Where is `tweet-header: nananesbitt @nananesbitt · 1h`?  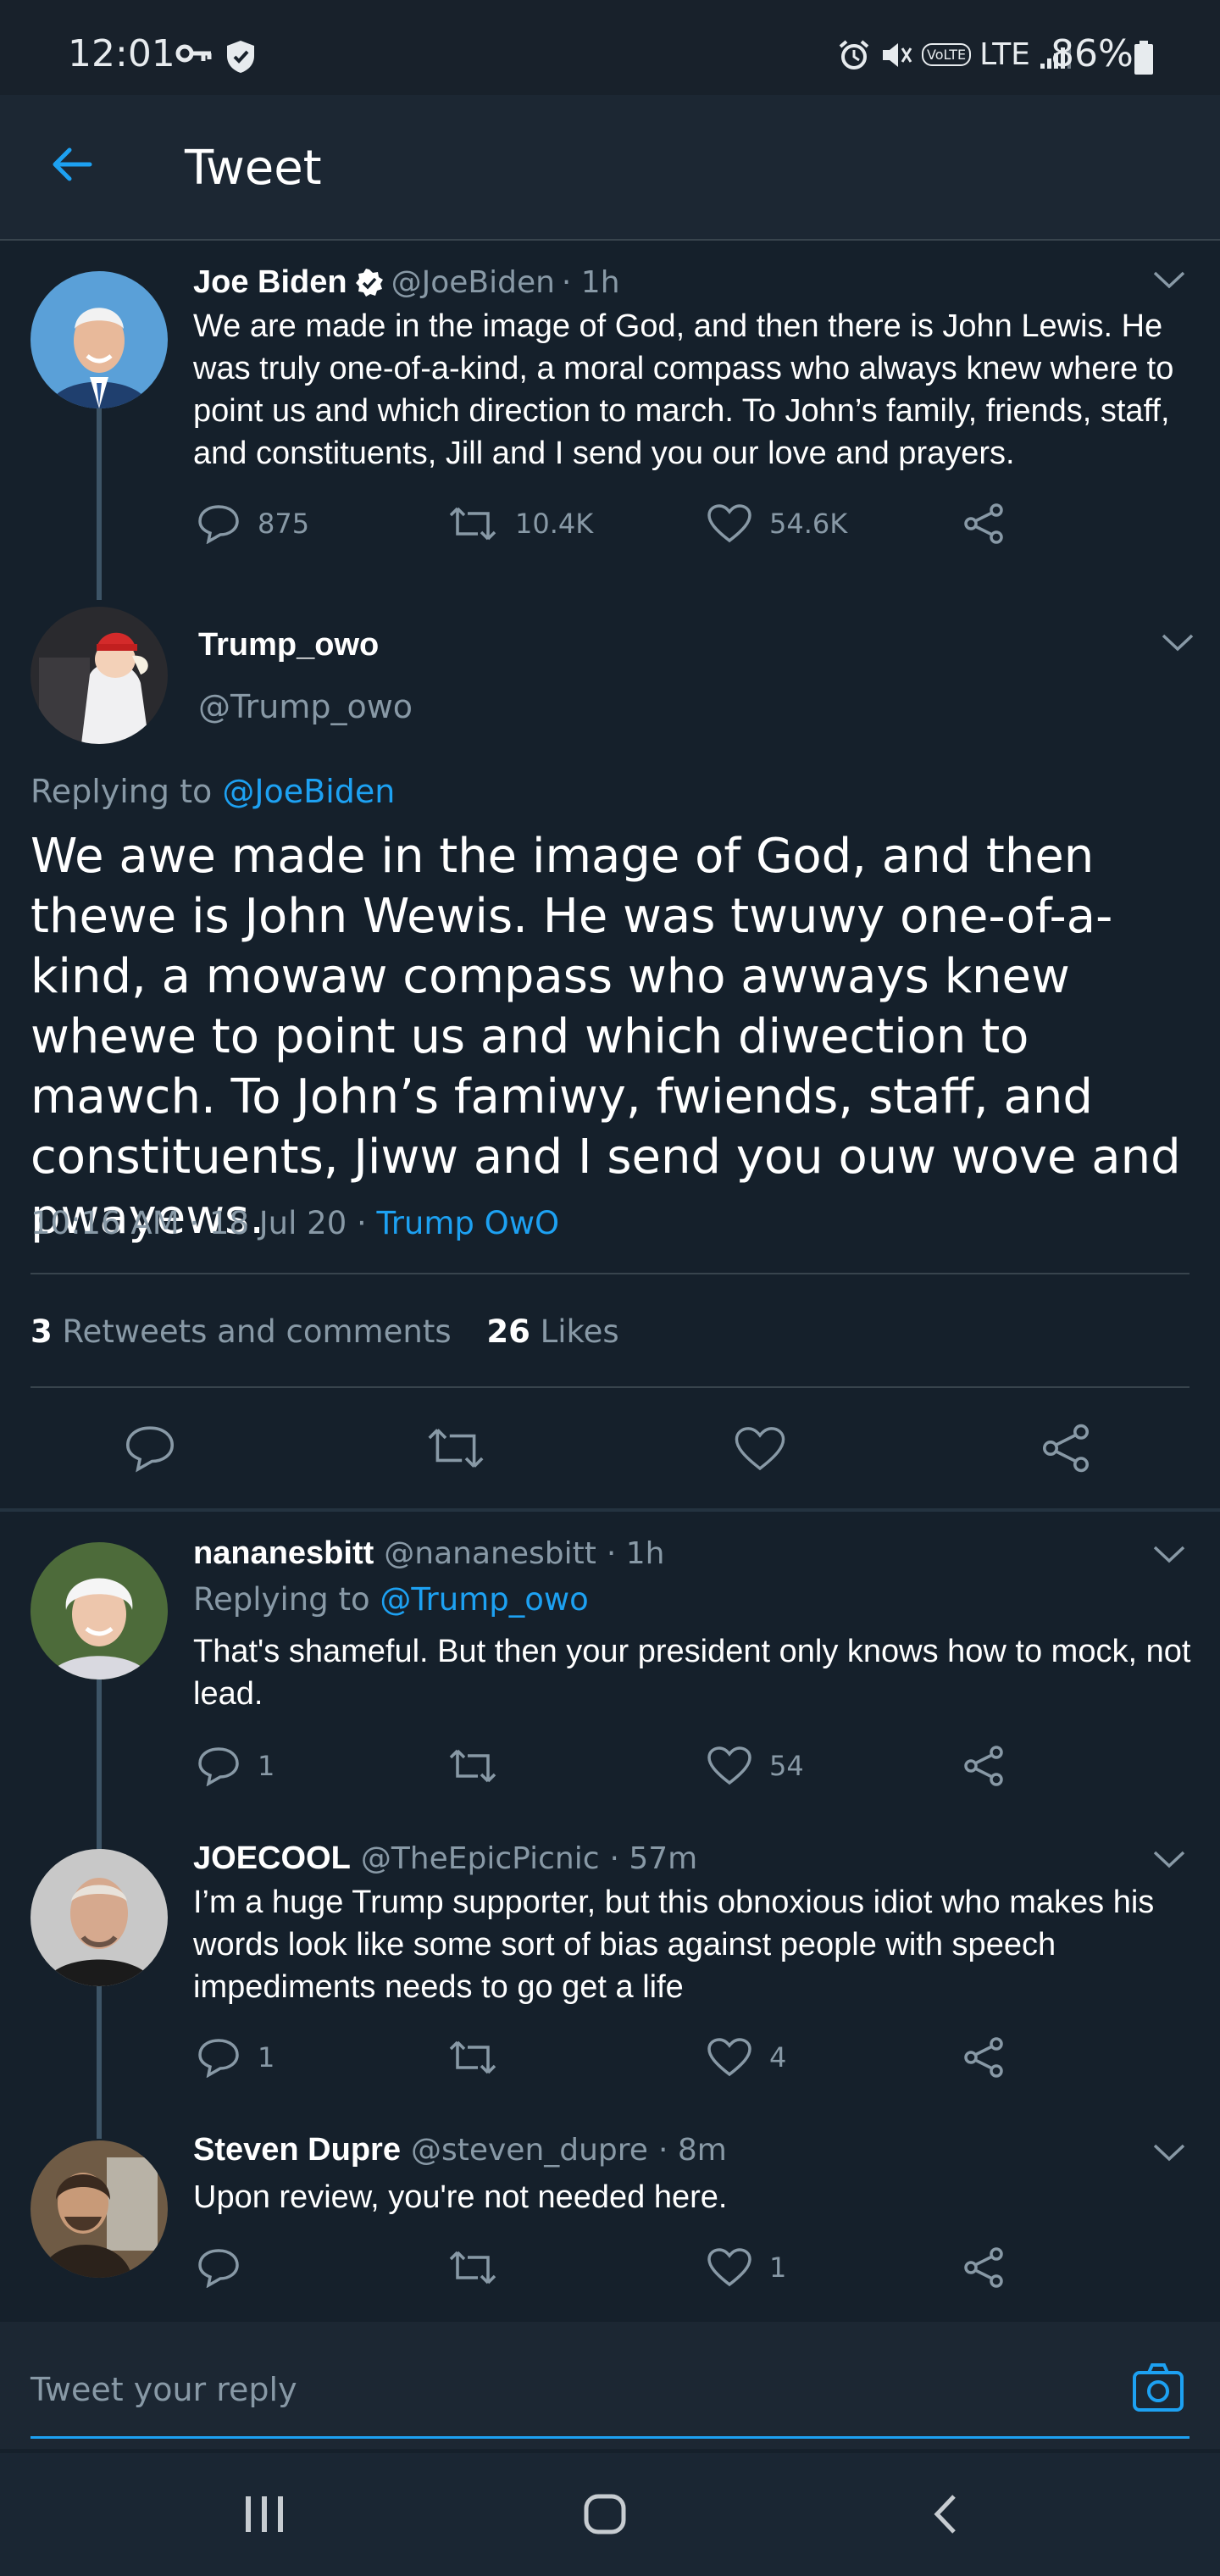
tweet-header: nananesbitt @nananesbitt · 1h is located at coordinates (428, 1553).